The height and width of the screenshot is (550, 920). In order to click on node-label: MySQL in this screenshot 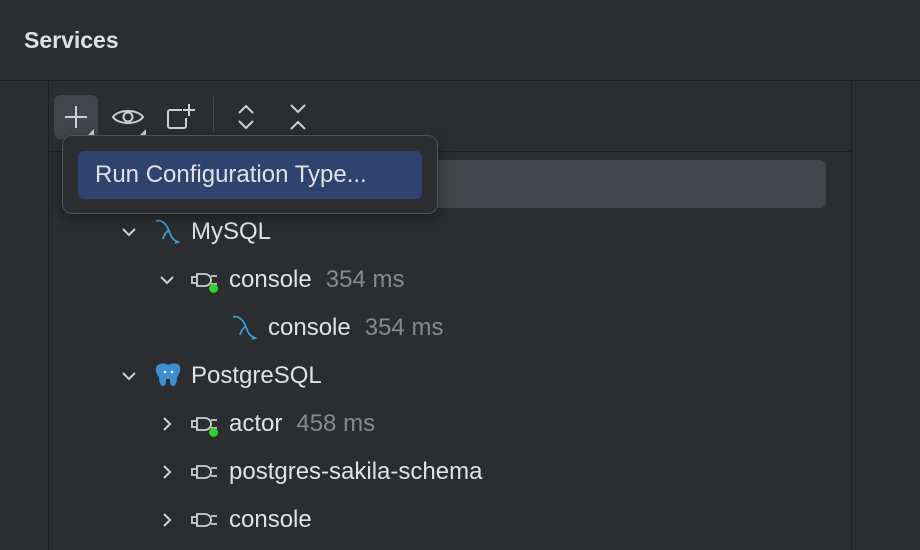, I will do `click(231, 231)`.